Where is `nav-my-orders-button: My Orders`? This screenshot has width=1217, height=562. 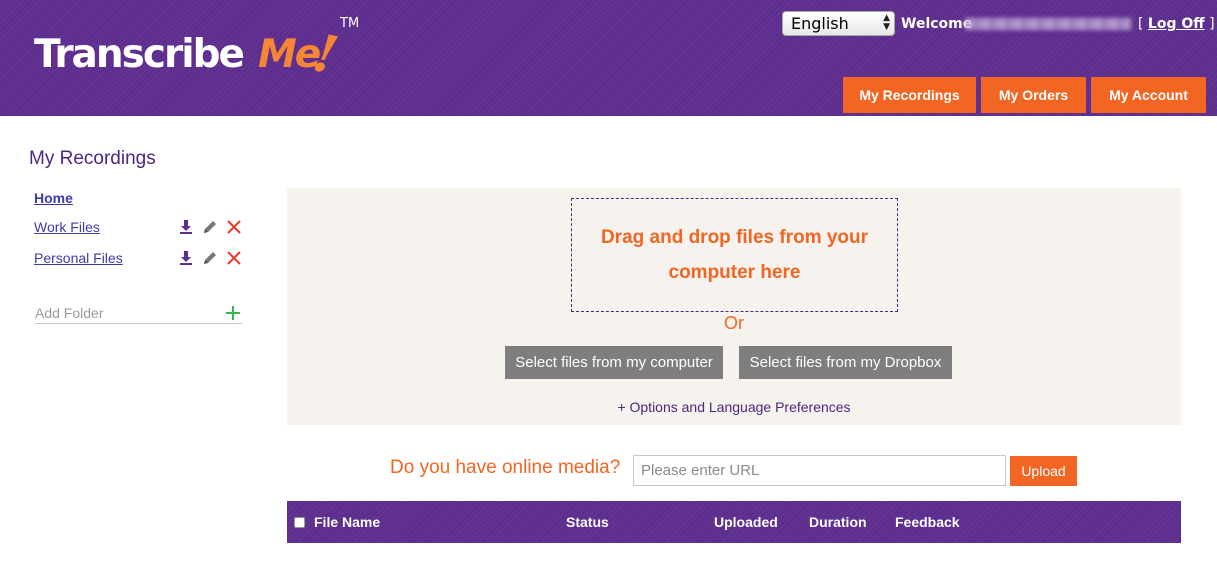
nav-my-orders-button: My Orders is located at coordinates (1033, 95).